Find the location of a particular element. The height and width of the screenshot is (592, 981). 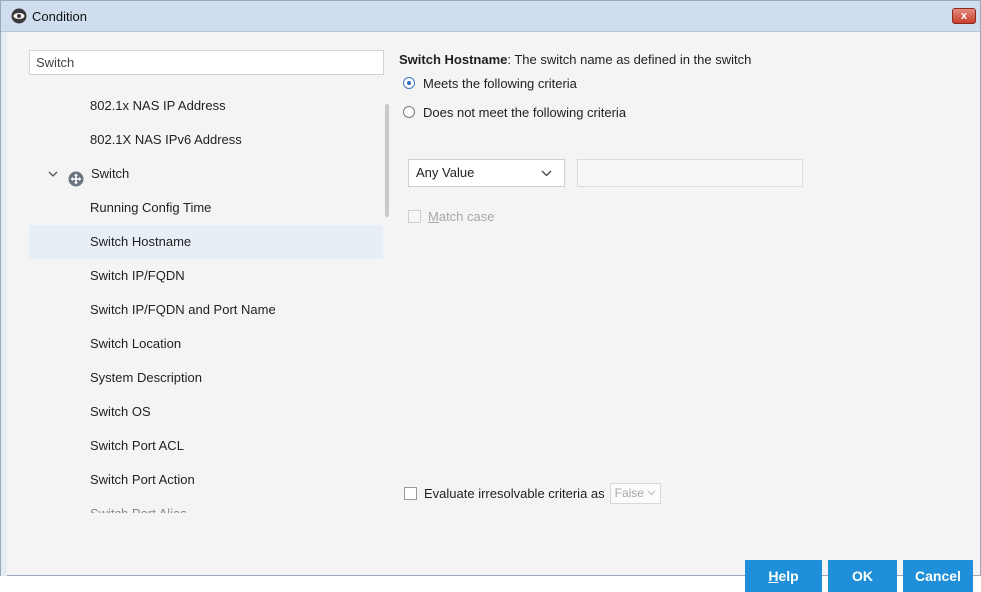

close-button: x is located at coordinates (964, 16).